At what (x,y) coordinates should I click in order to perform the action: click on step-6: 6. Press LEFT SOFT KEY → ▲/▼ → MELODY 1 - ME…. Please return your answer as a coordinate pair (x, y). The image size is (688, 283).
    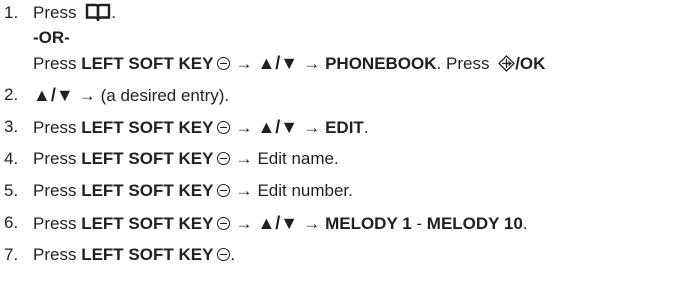
    Looking at the image, I should click on (344, 223).